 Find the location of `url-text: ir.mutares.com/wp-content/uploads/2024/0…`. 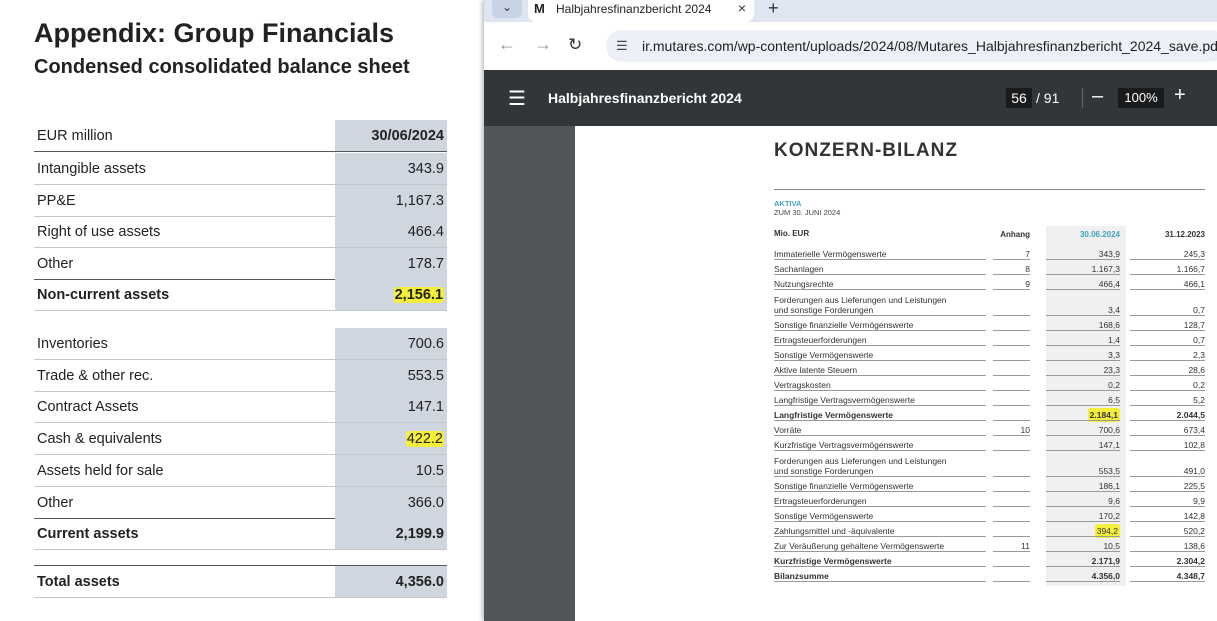

url-text: ir.mutares.com/wp-content/uploads/2024/0… is located at coordinates (929, 46).